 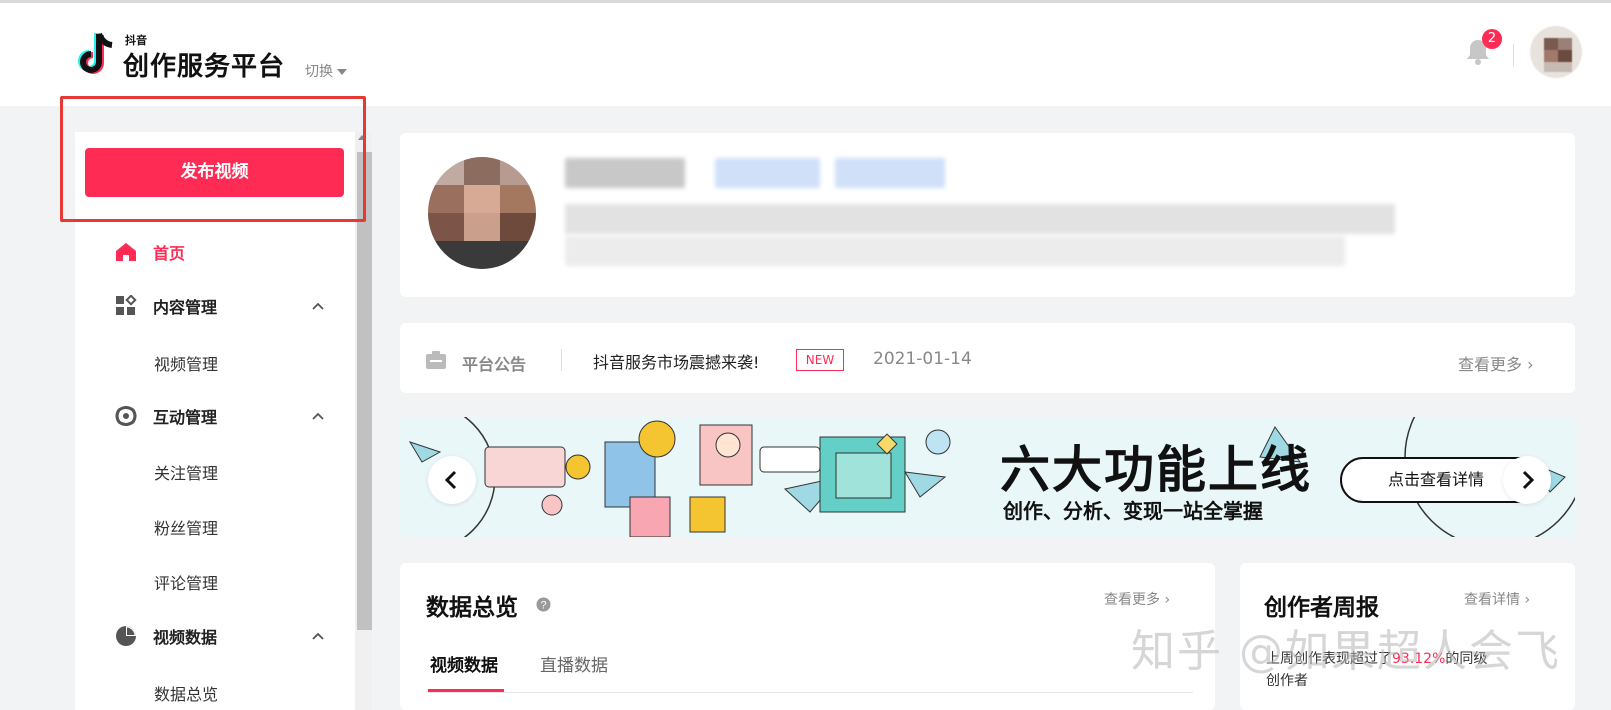 I want to click on sidebar-item-follow-management: 关注管理, so click(x=186, y=472).